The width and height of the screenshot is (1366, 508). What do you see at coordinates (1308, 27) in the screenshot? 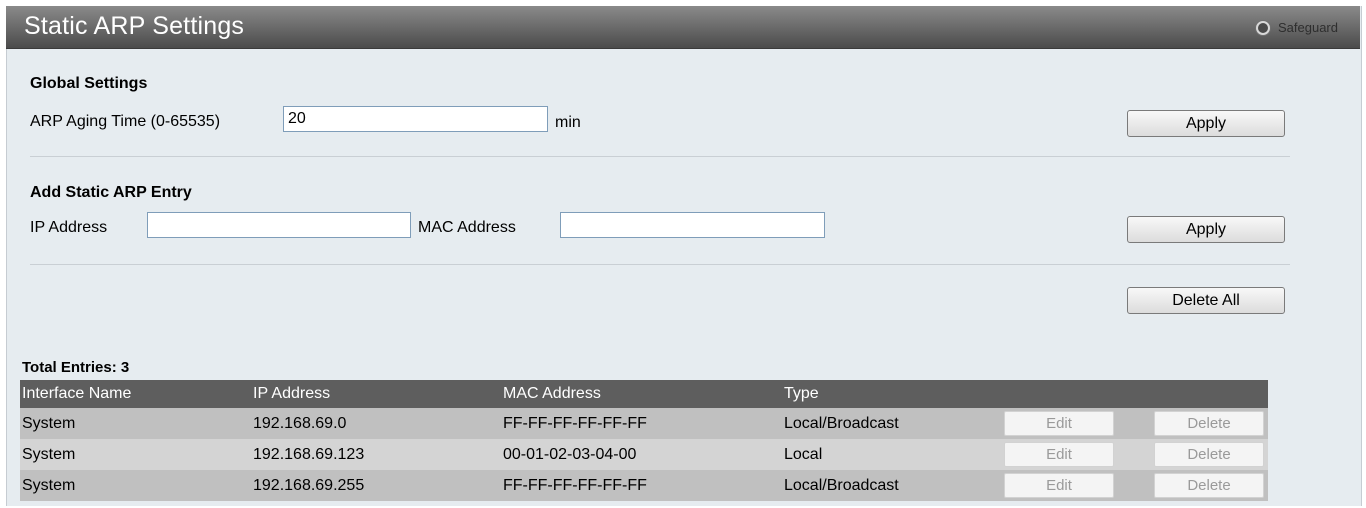
I see `safeguard-label: Safeguard` at bounding box center [1308, 27].